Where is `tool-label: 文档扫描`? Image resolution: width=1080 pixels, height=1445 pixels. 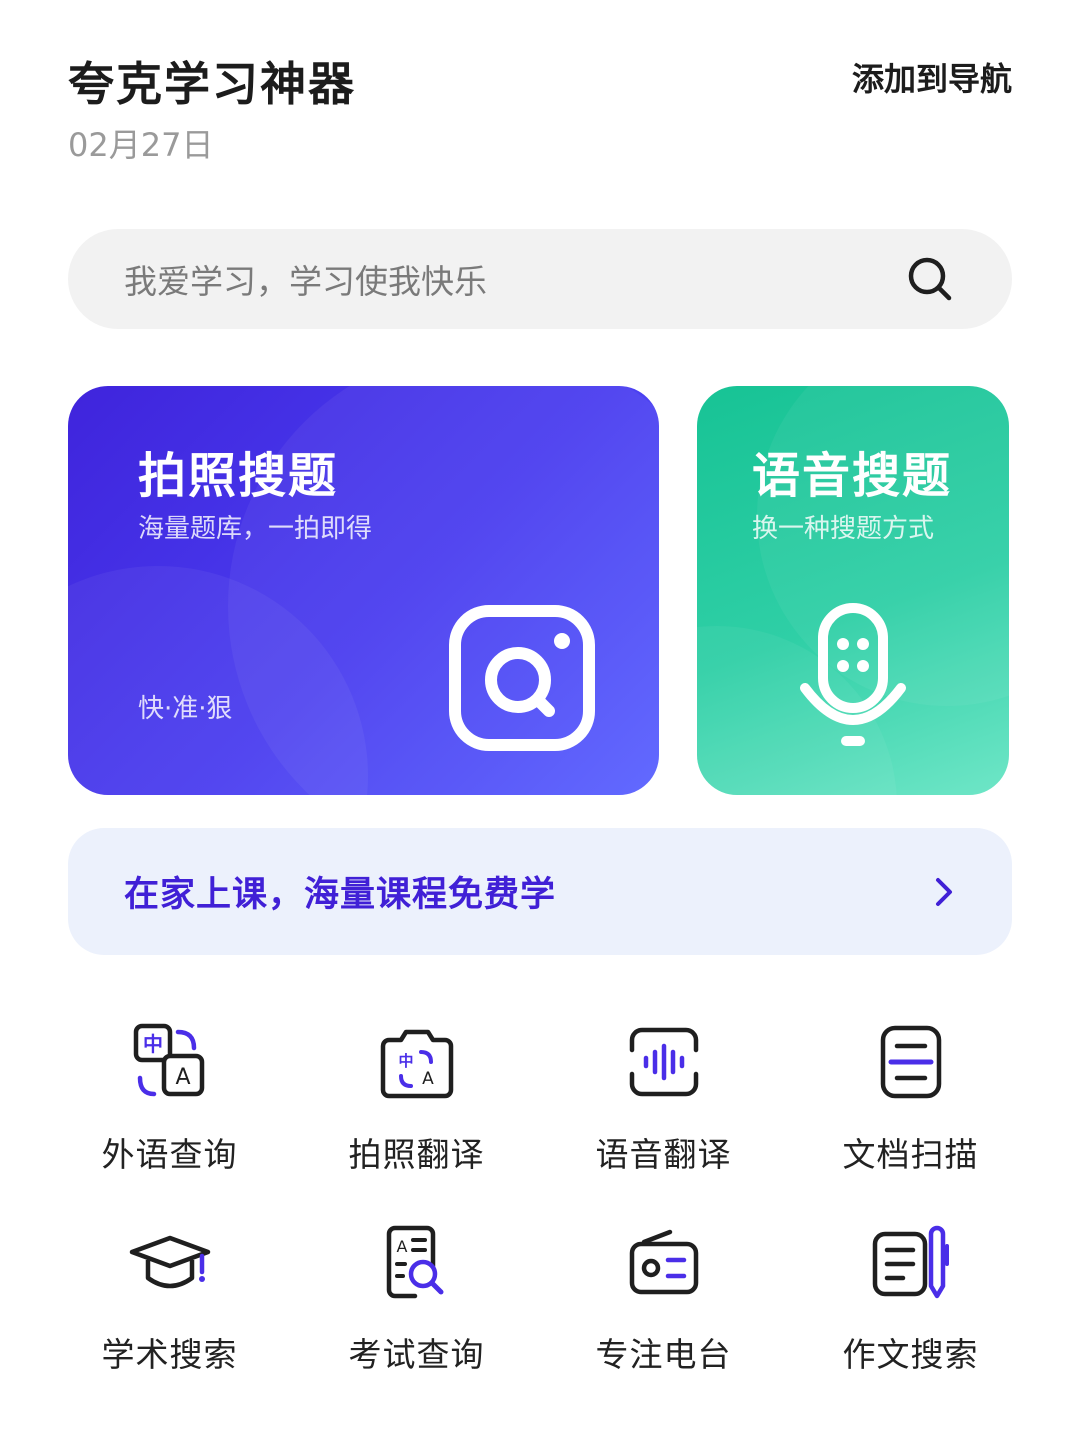
tool-label: 文档扫描 is located at coordinates (910, 1154).